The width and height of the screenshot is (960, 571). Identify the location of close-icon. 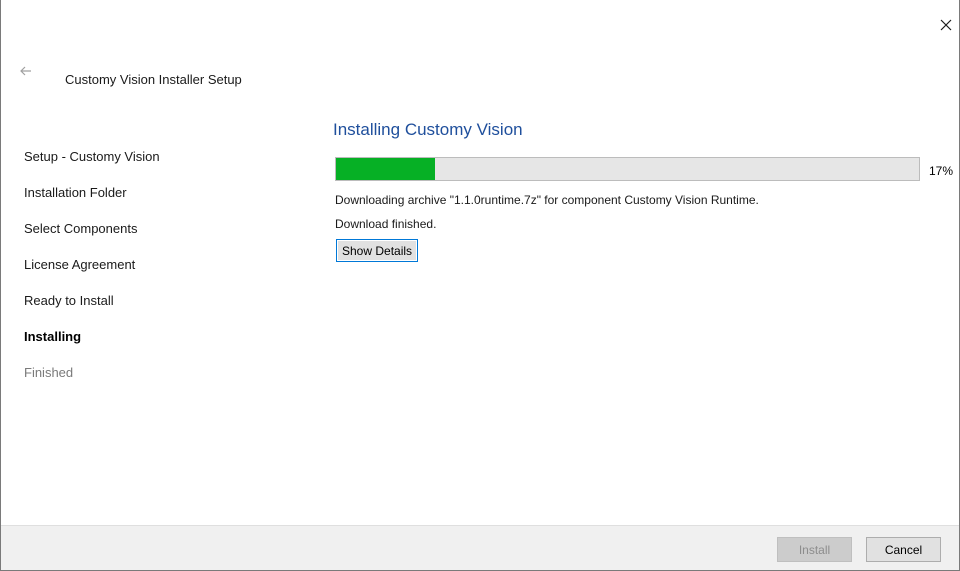
(946, 25).